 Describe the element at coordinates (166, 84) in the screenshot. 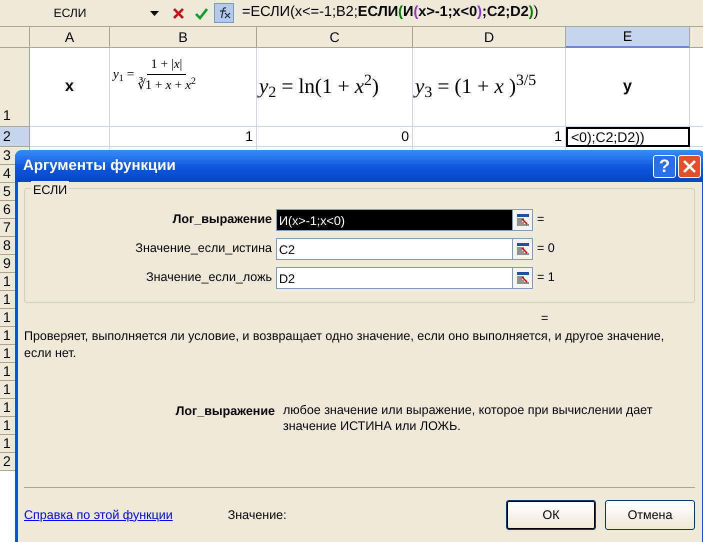

I see `denominator-text: ∛1 + x + x$^{2}$` at that location.